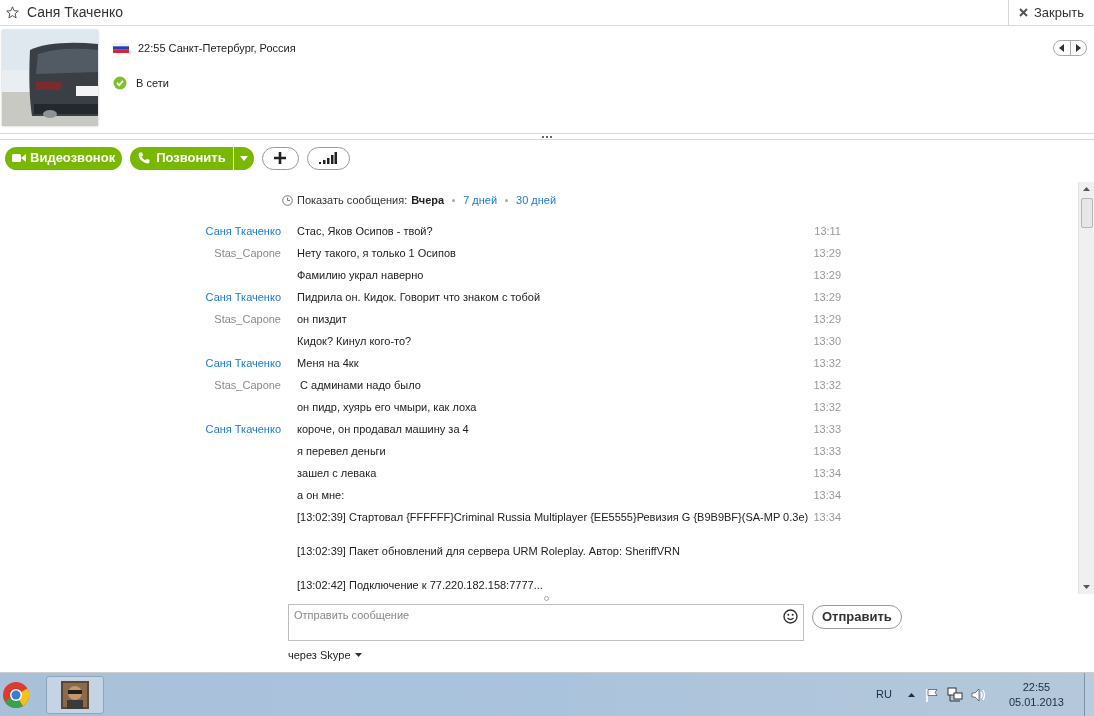  I want to click on online-status-icon, so click(120, 82).